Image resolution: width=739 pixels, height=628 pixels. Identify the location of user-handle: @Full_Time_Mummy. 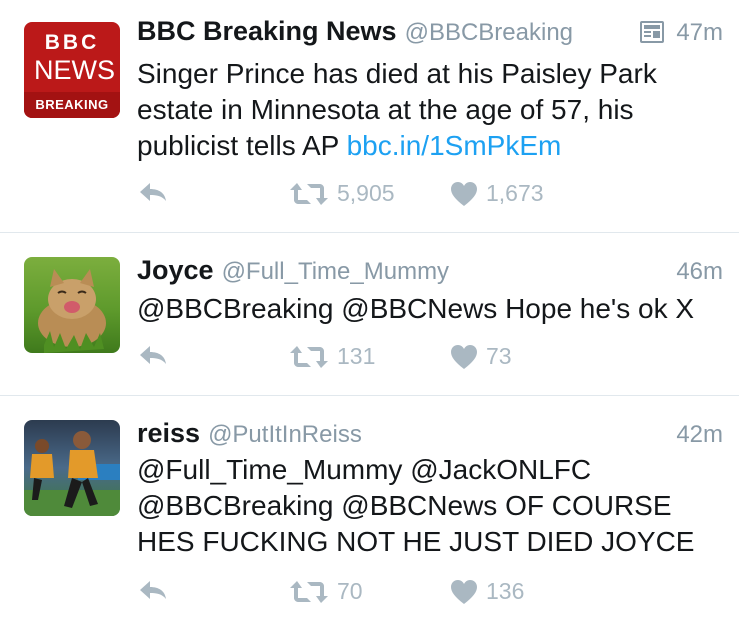
(336, 271).